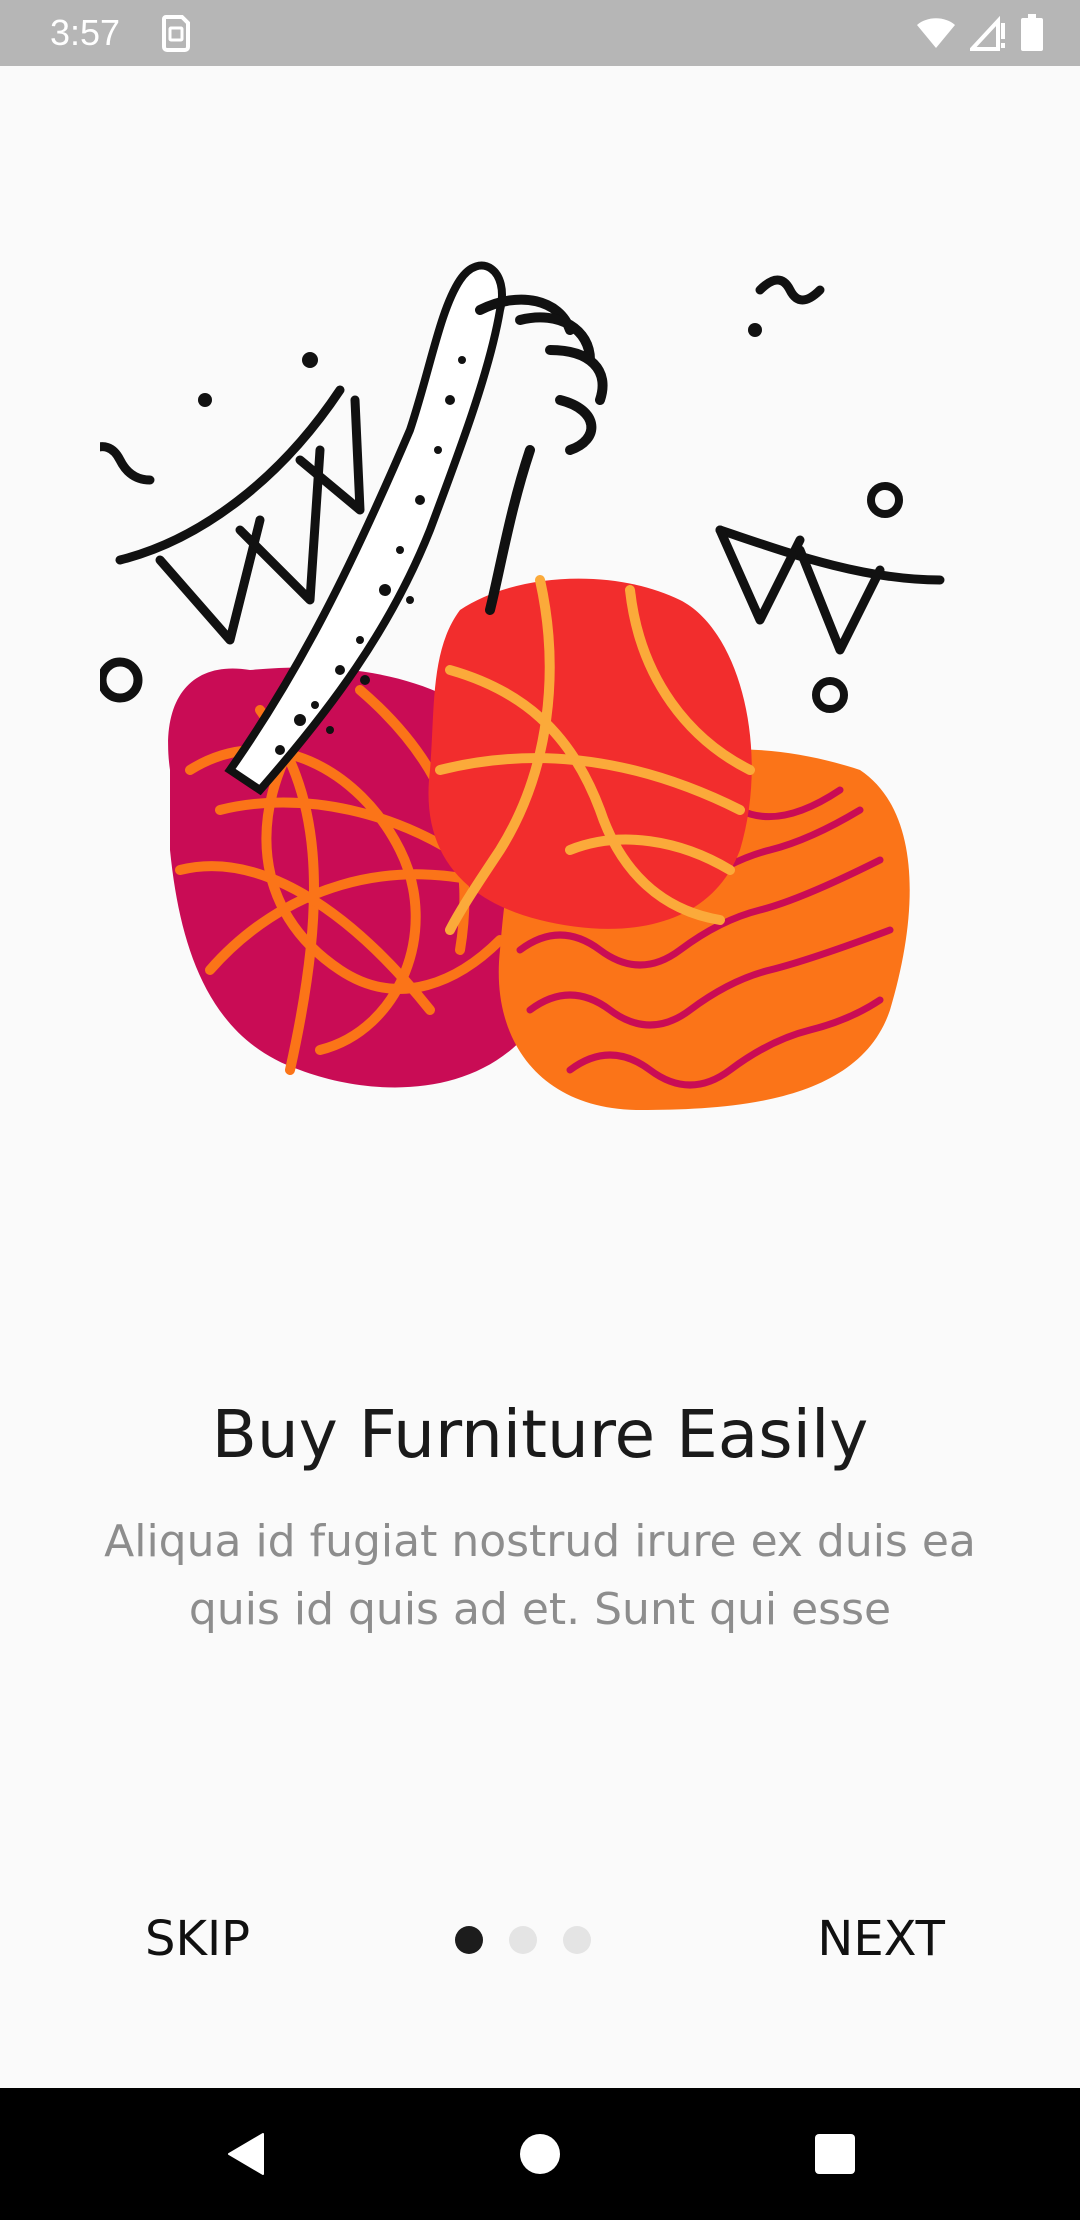 This screenshot has height=2220, width=1080. I want to click on onboarding-title: Buy Furniture Easily, so click(540, 1434).